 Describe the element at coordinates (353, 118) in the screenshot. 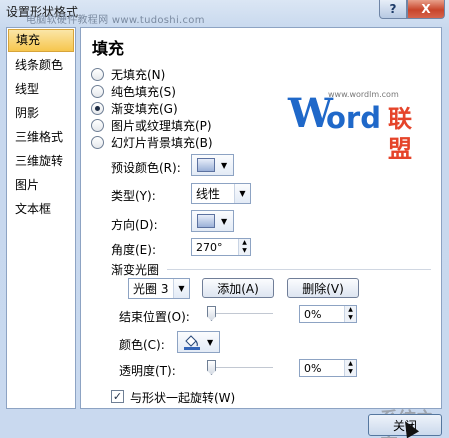

I see `logo-ord: ord` at that location.